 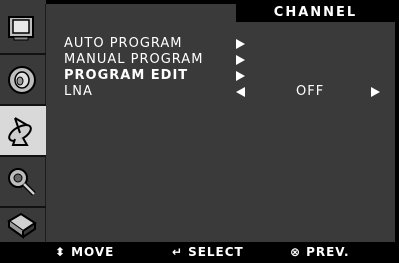 I want to click on setup-wrench-icon, so click(x=22, y=182).